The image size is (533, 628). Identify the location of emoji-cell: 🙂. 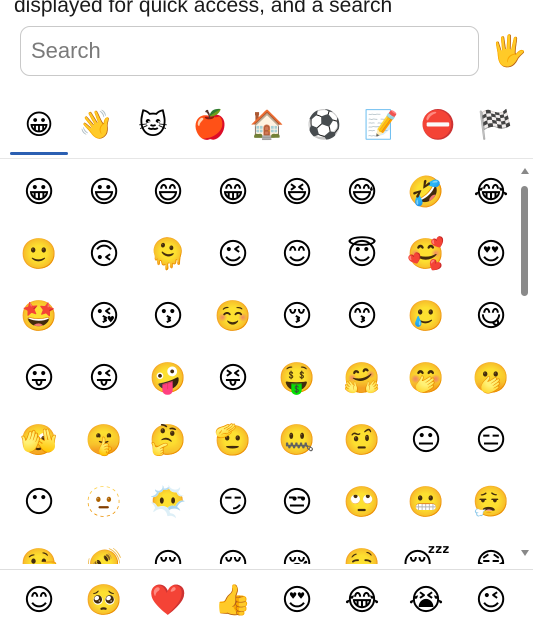
(39, 255).